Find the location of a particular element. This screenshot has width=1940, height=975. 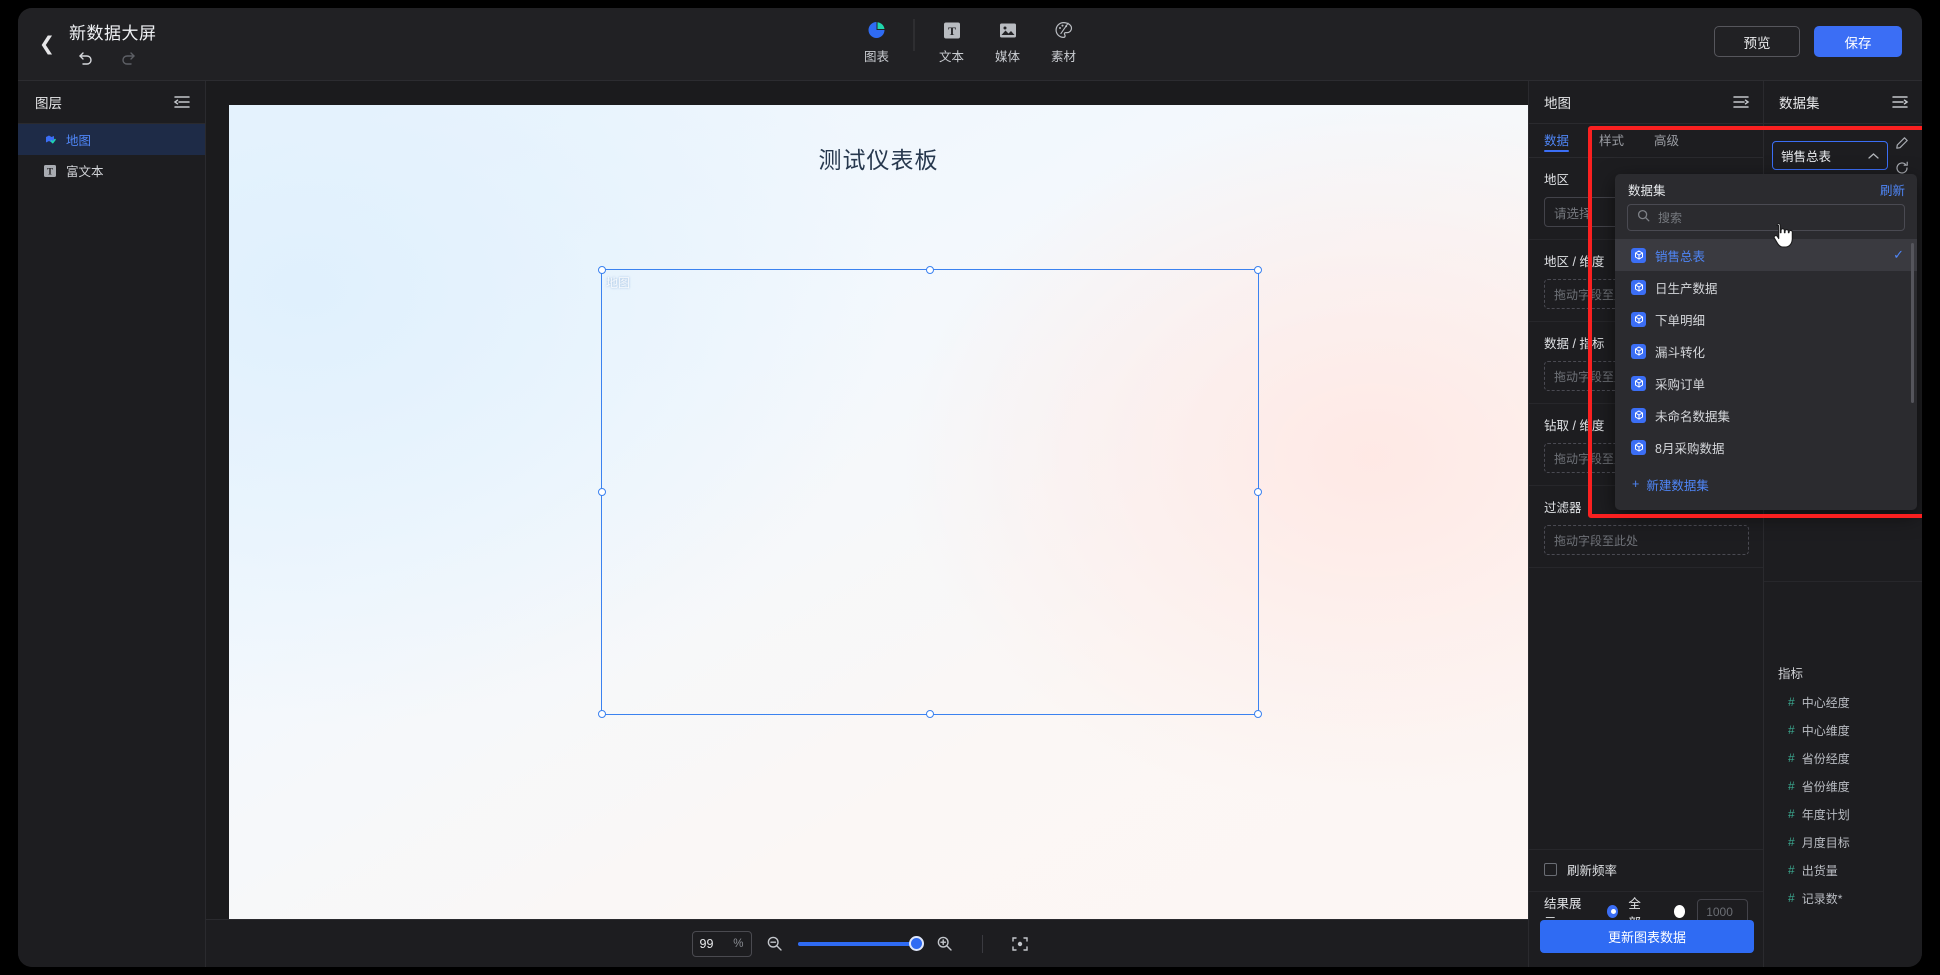

dimension-section: 维度 is located at coordinates (1843, 621).